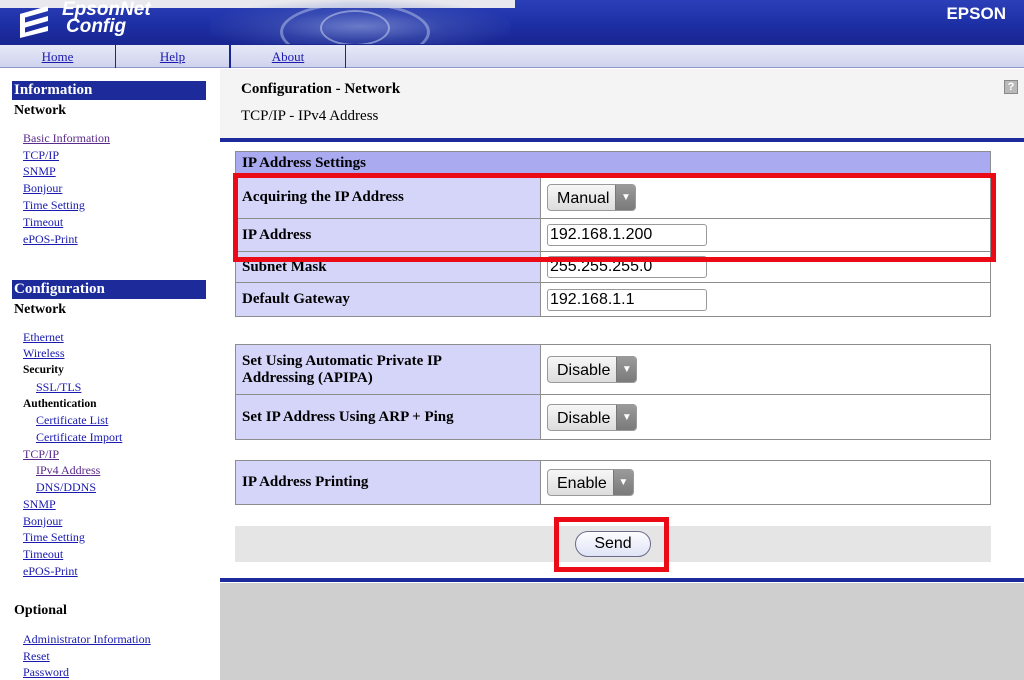  Describe the element at coordinates (627, 299) in the screenshot. I see `default-gateway-input: 192.168.1.1` at that location.